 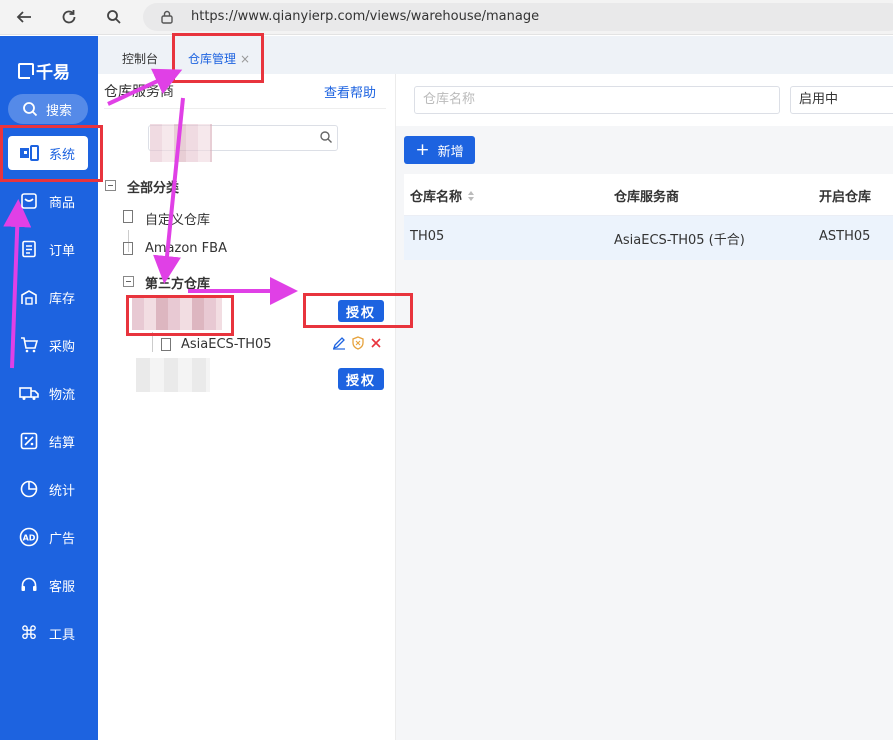 What do you see at coordinates (841, 100) in the screenshot?
I see `status-select: 启用中` at bounding box center [841, 100].